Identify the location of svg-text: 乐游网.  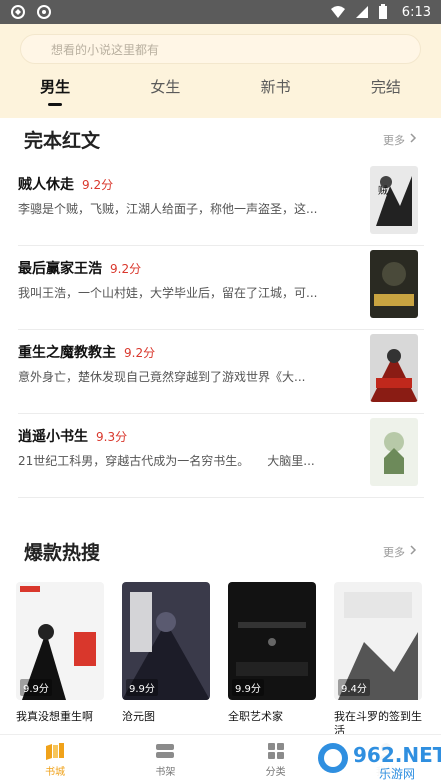
(397, 774).